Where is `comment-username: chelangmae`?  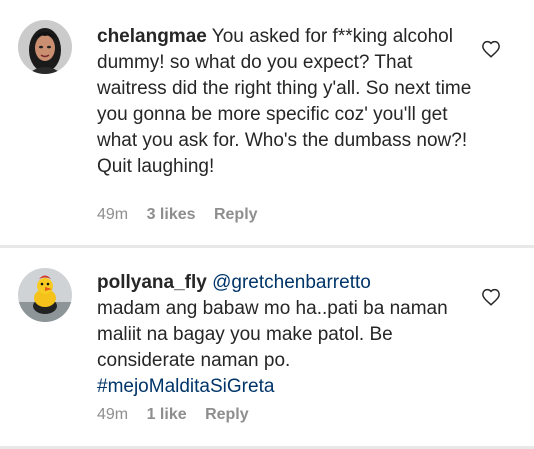
comment-username: chelangmae is located at coordinates (152, 36).